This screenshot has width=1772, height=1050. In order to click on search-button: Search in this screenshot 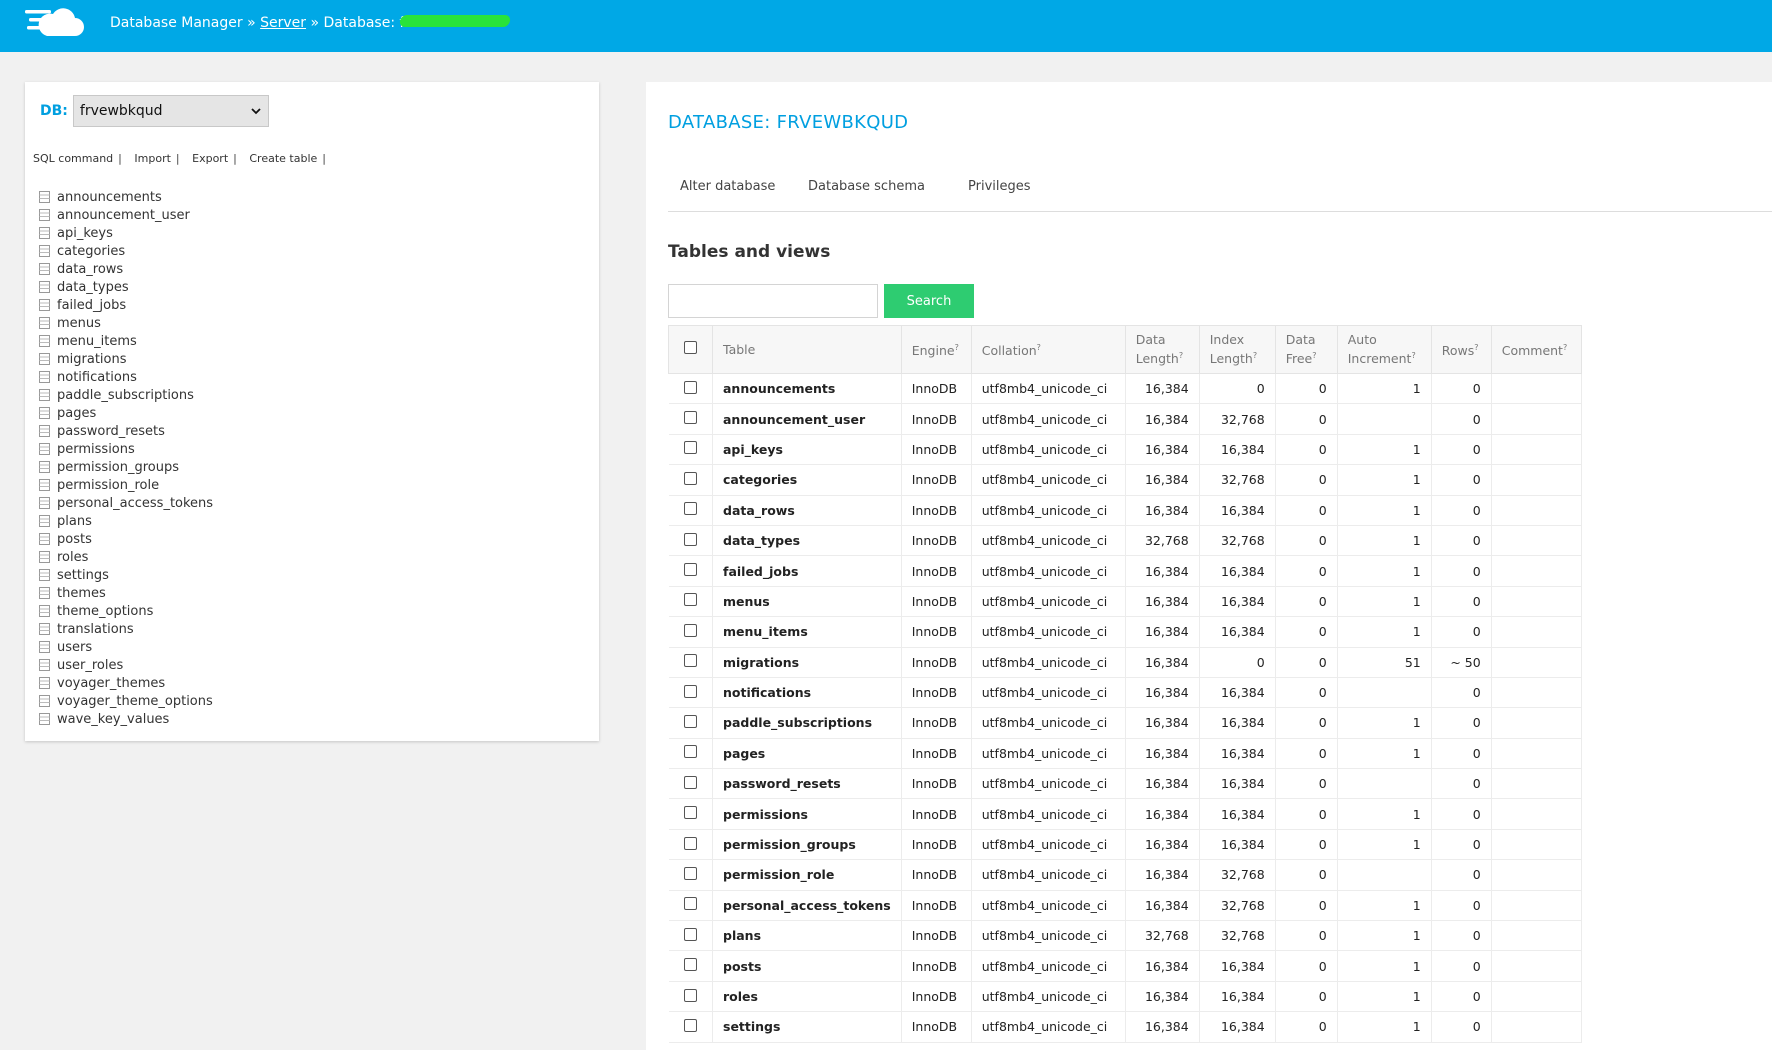, I will do `click(929, 301)`.